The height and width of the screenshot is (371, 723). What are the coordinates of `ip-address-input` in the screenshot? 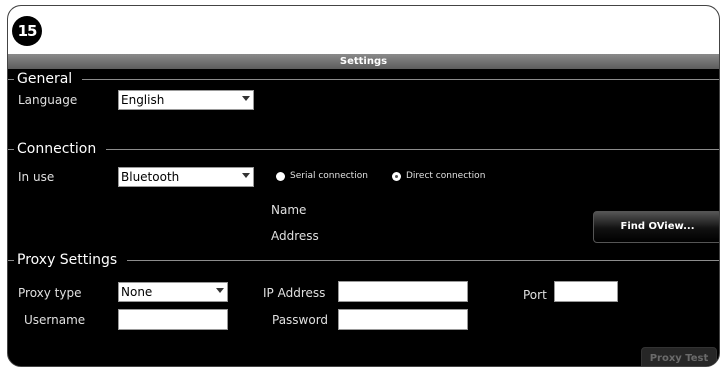 It's located at (403, 291).